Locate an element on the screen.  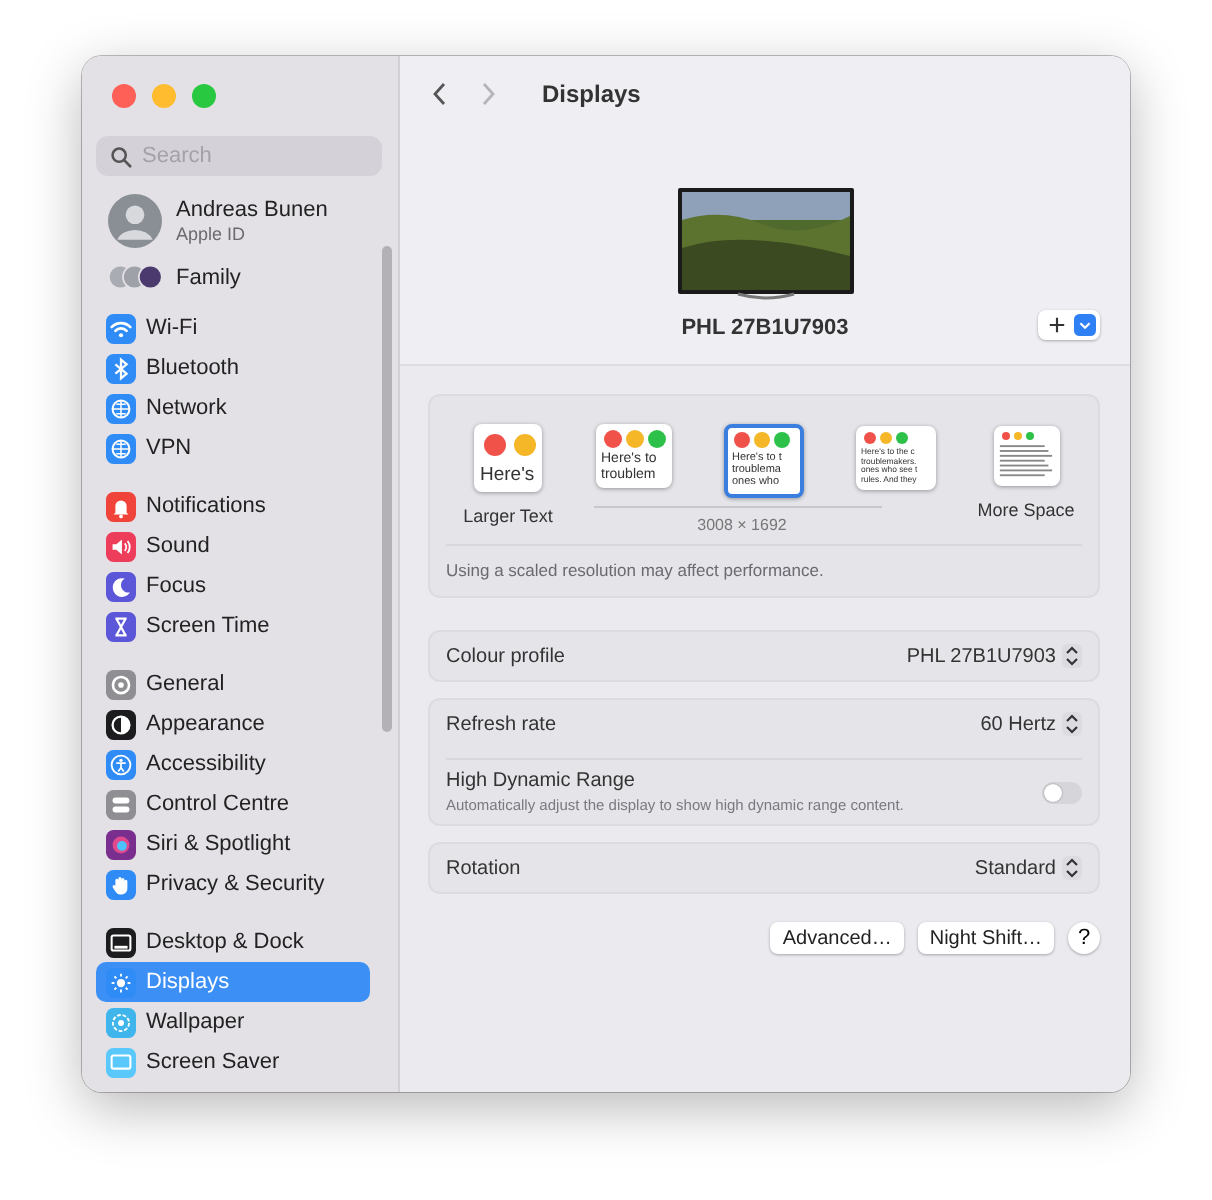
popup-button: Standard is located at coordinates (1028, 868).